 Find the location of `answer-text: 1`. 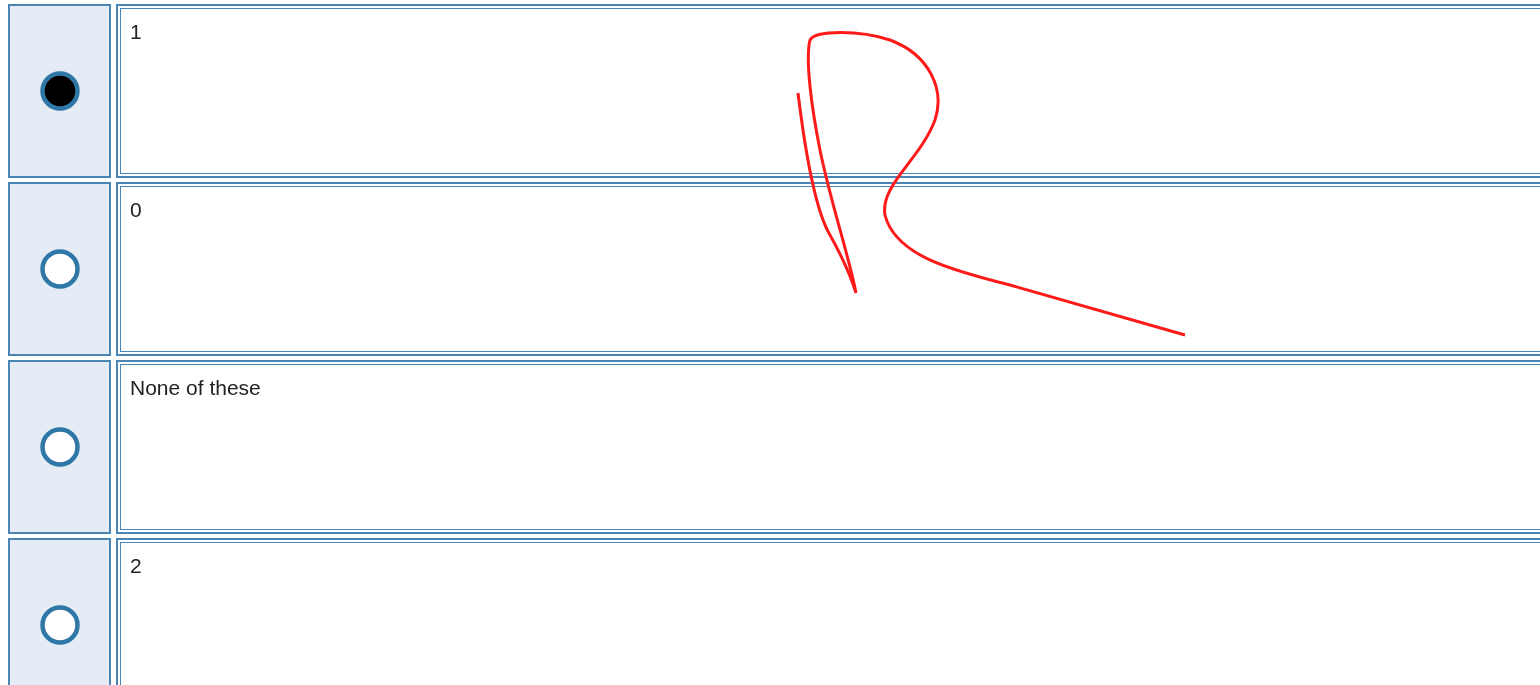

answer-text: 1 is located at coordinates (136, 31).